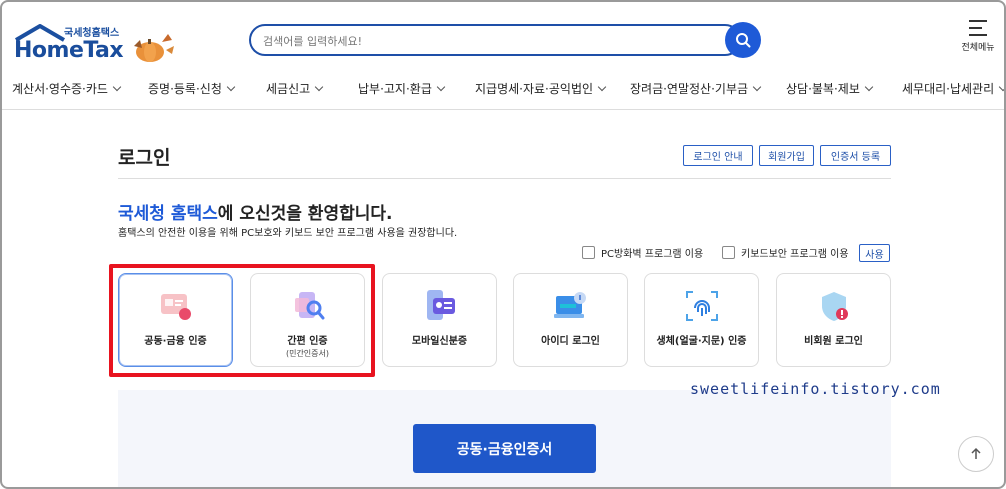  Describe the element at coordinates (439, 341) in the screenshot. I see `card-label: 모바일신분증` at that location.